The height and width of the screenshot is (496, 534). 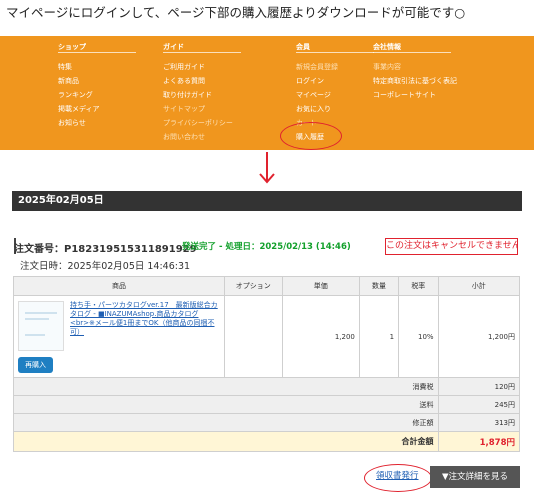 I want to click on total-label: 合計金額, so click(x=226, y=441).